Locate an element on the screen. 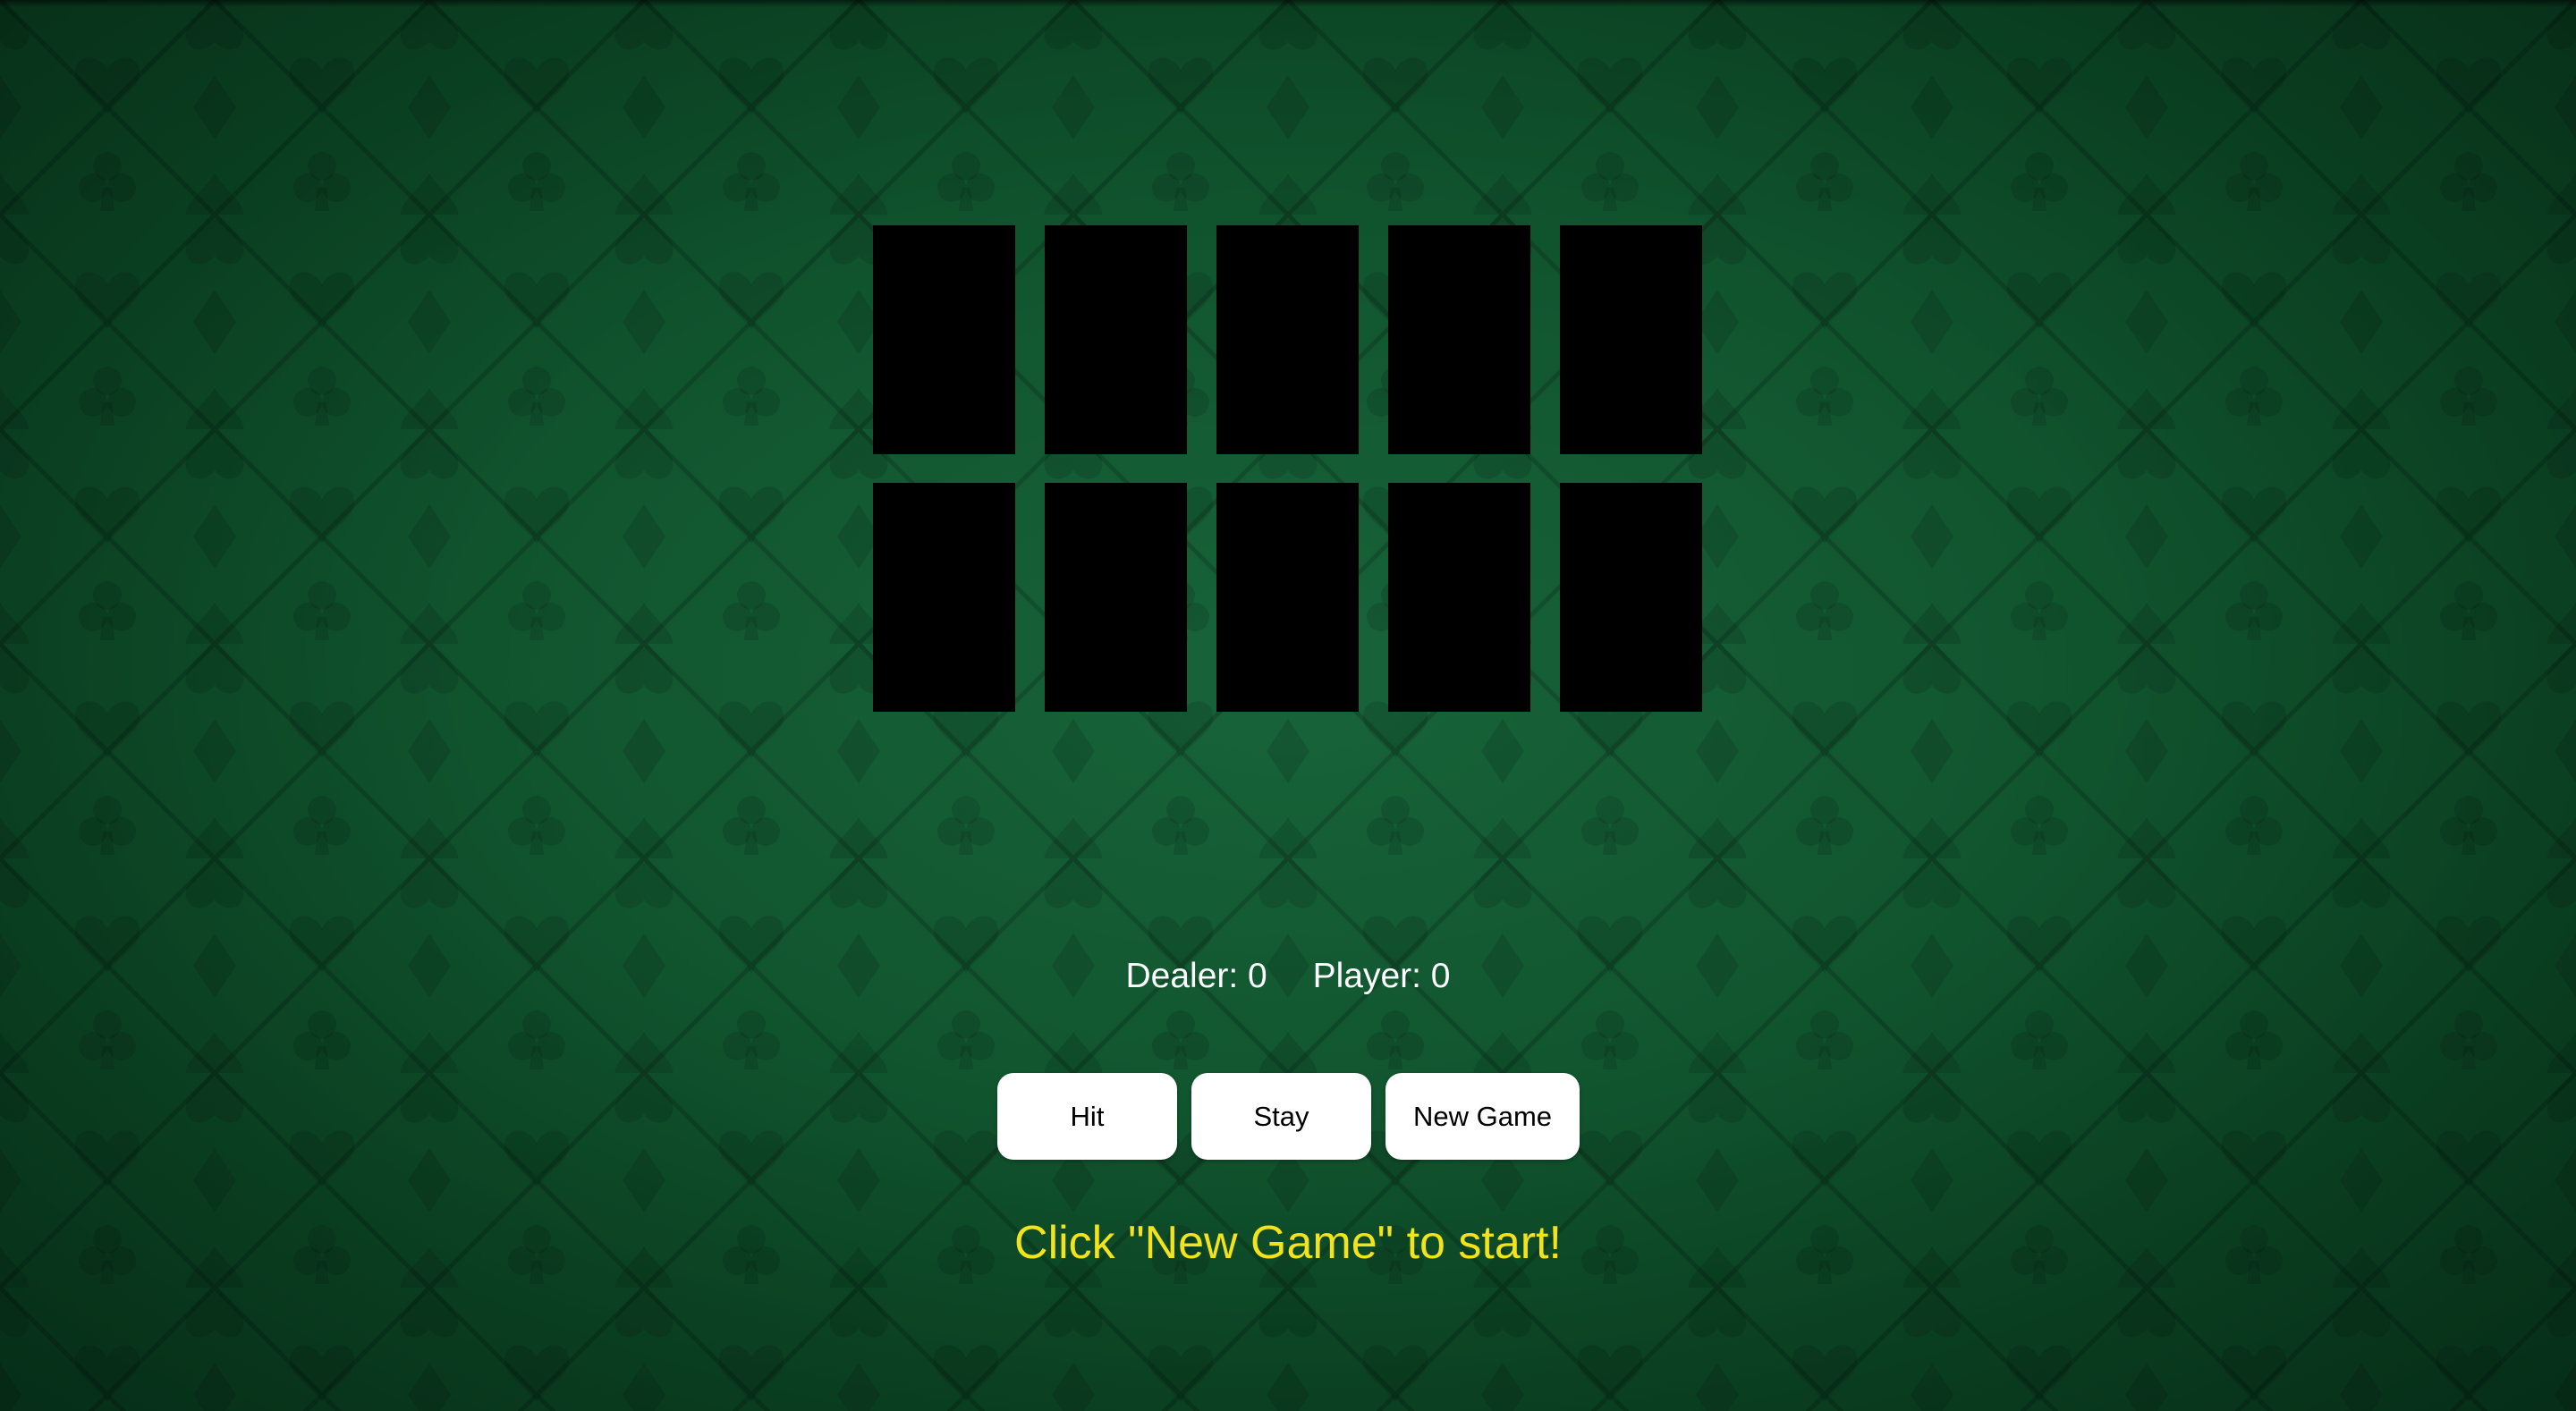 The width and height of the screenshot is (2576, 1411). dealer-hand is located at coordinates (1287, 339).